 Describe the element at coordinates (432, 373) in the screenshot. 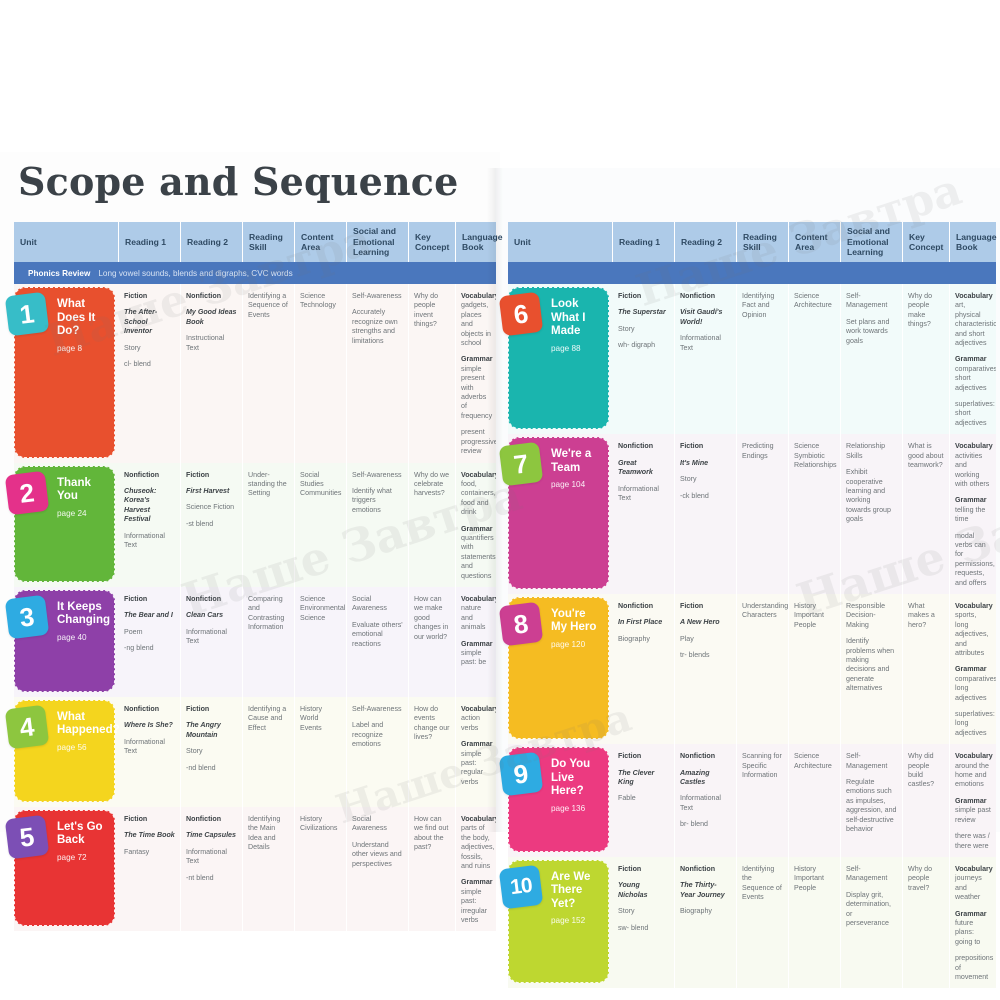

I see `cell-key-concept: Why do people invent things?` at that location.